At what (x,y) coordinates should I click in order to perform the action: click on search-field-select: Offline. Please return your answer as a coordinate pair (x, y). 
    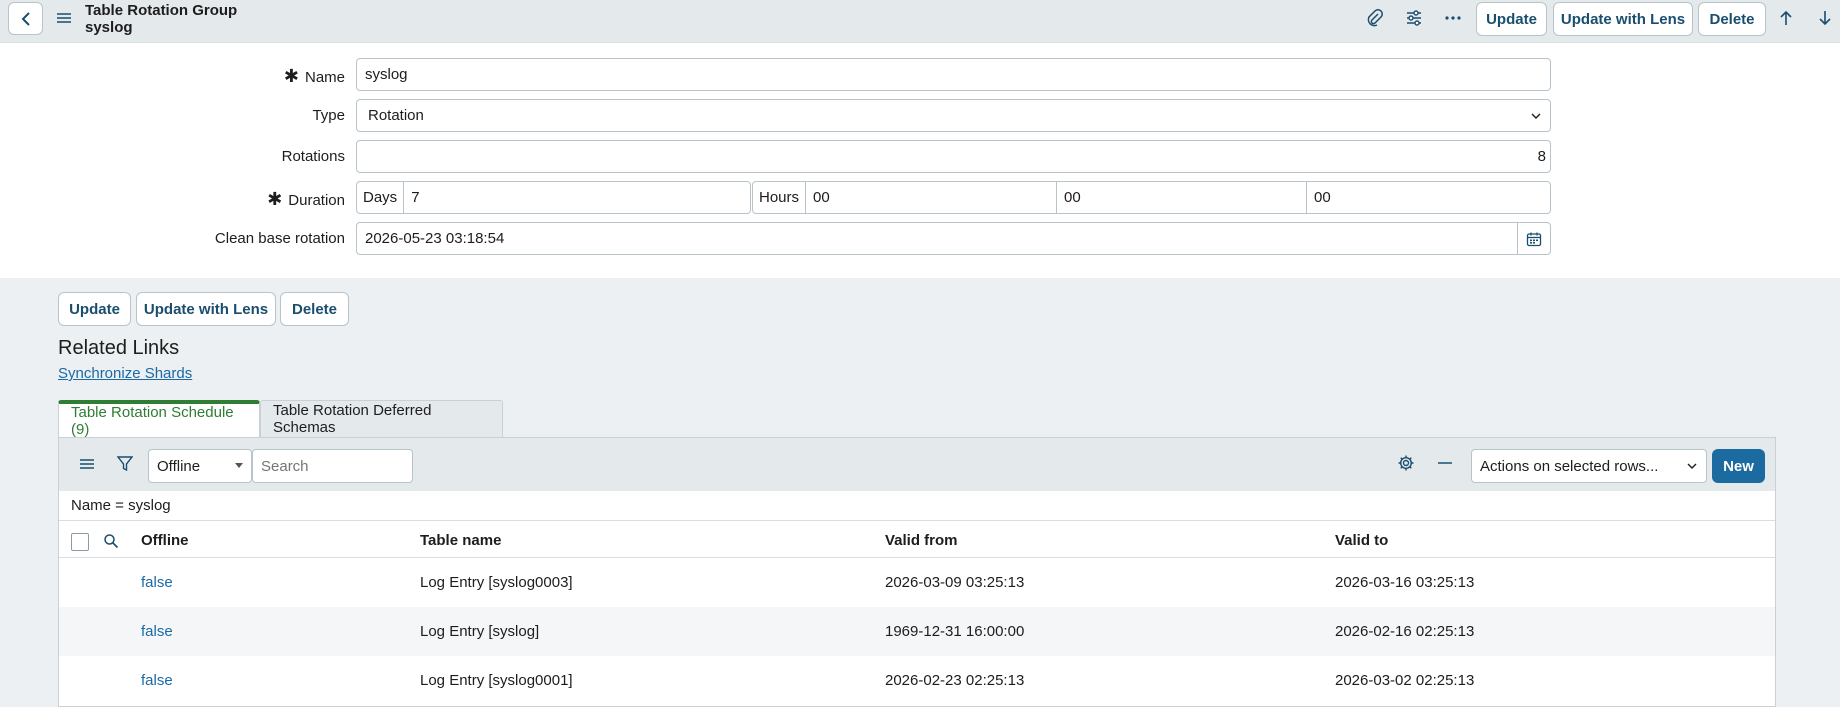
    Looking at the image, I should click on (200, 466).